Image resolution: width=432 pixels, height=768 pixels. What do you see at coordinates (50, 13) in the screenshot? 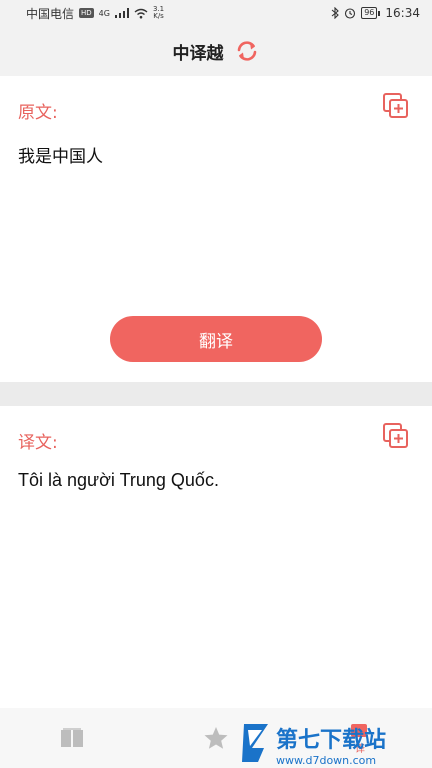
I see `carrier-name: 中国电信` at bounding box center [50, 13].